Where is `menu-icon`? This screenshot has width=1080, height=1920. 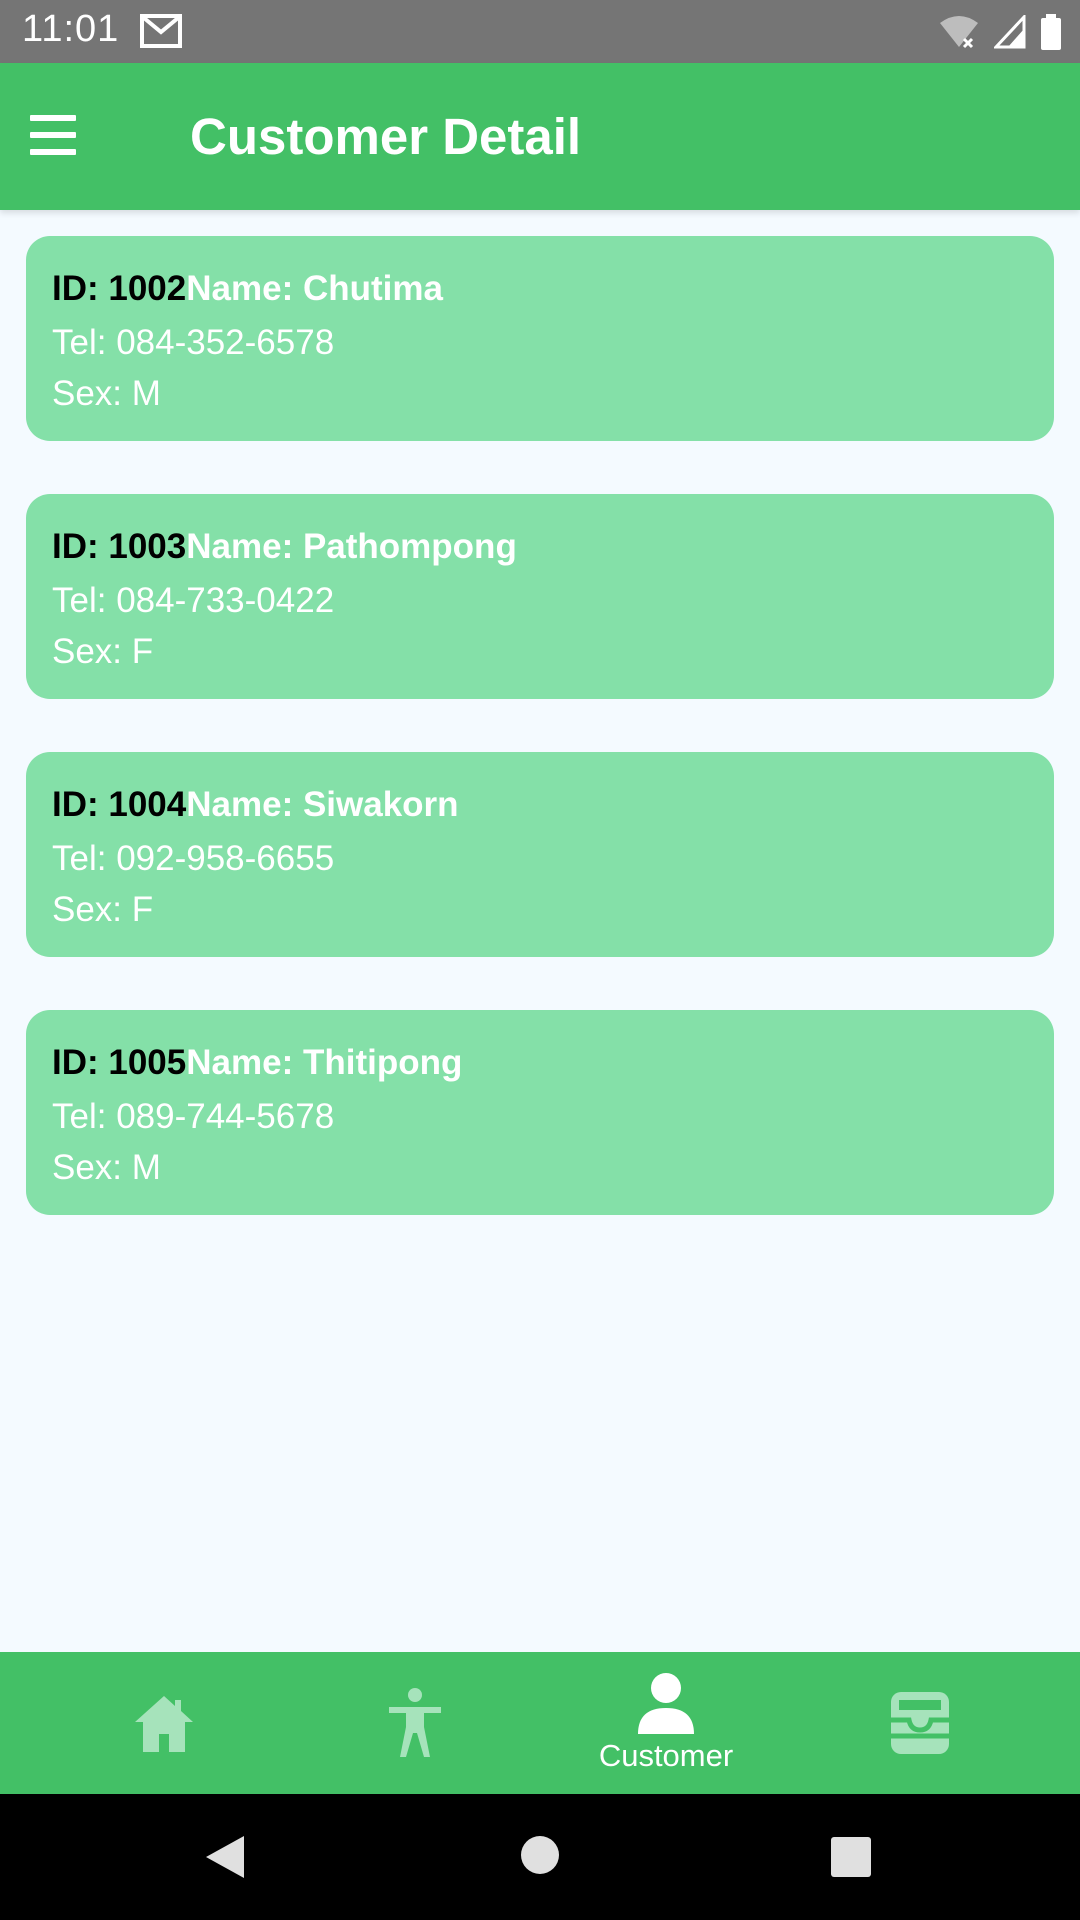 menu-icon is located at coordinates (53, 135).